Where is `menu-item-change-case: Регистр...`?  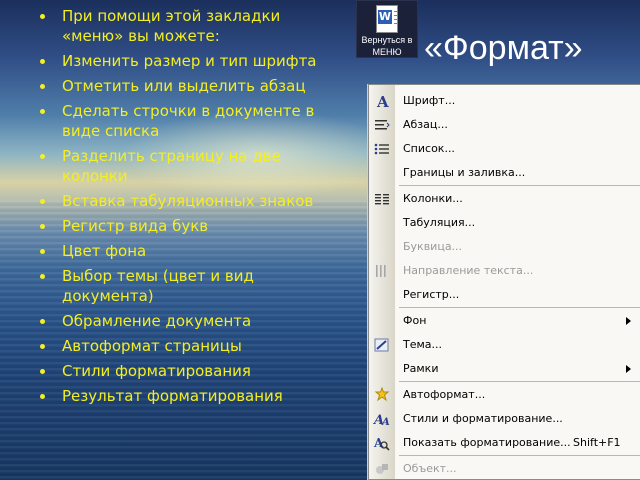 menu-item-change-case: Регистр... is located at coordinates (504, 295).